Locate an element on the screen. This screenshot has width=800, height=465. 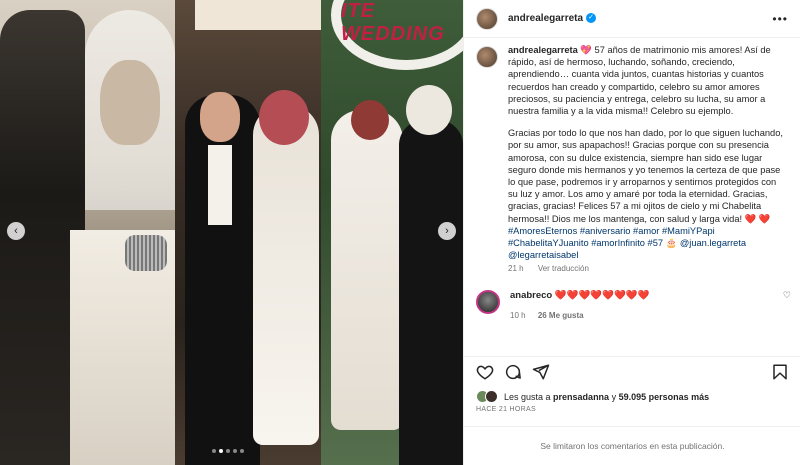
share-paper-plane-icon is located at coordinates (541, 372).